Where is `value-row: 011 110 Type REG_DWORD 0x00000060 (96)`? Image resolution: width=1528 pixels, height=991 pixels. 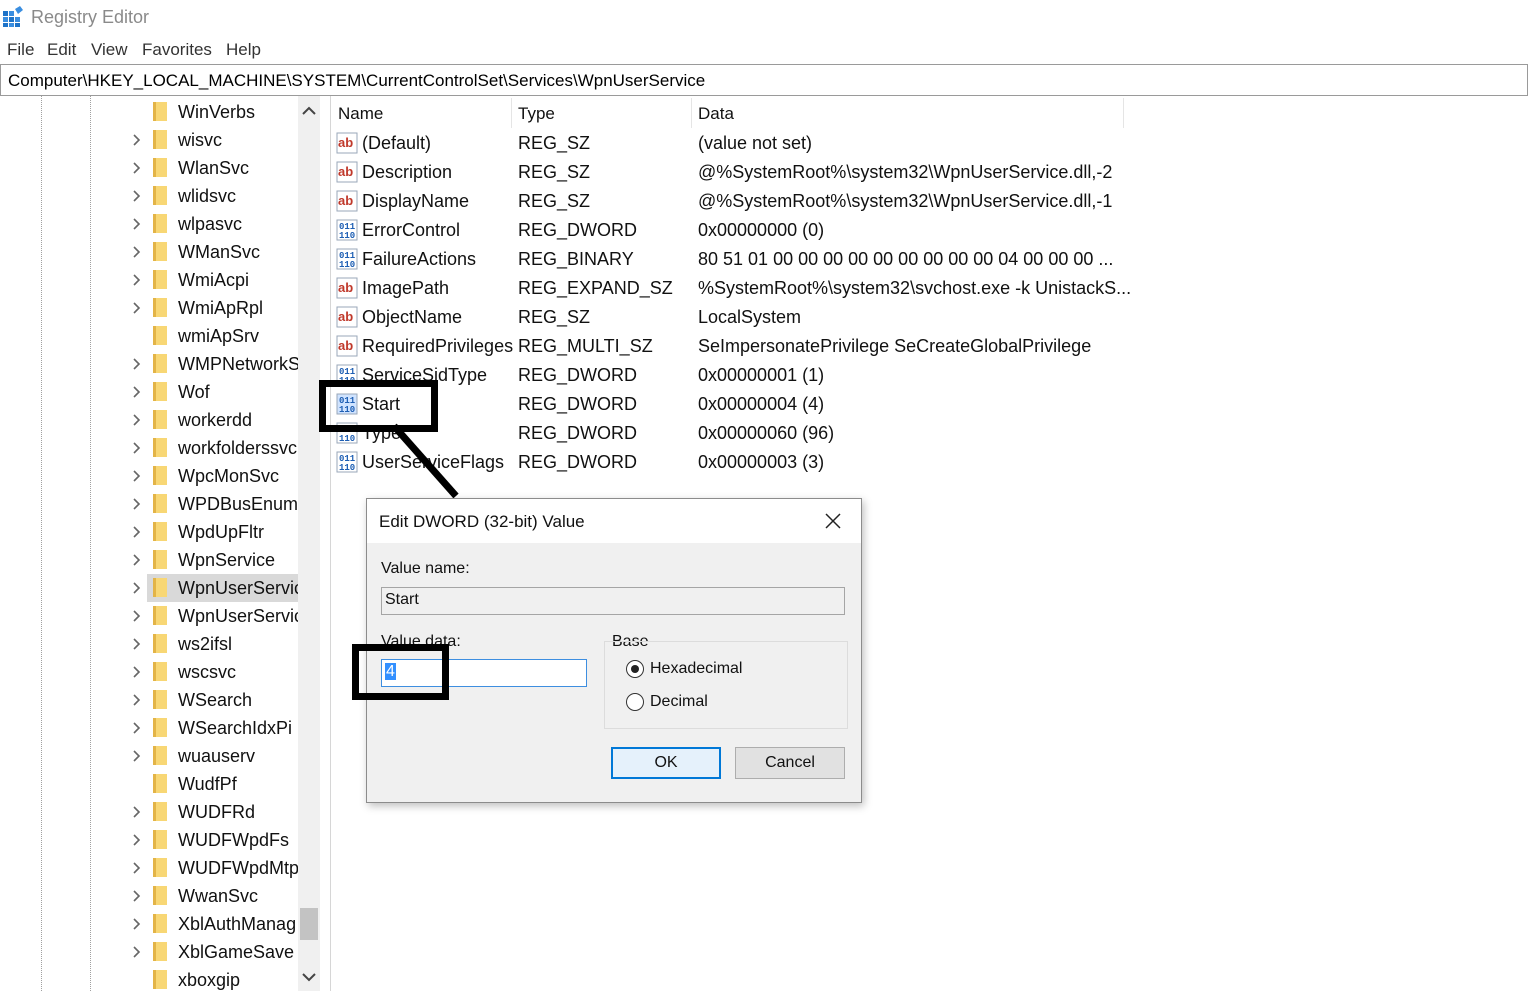 value-row: 011 110 Type REG_DWORD 0x00000060 (96) is located at coordinates (929, 433).